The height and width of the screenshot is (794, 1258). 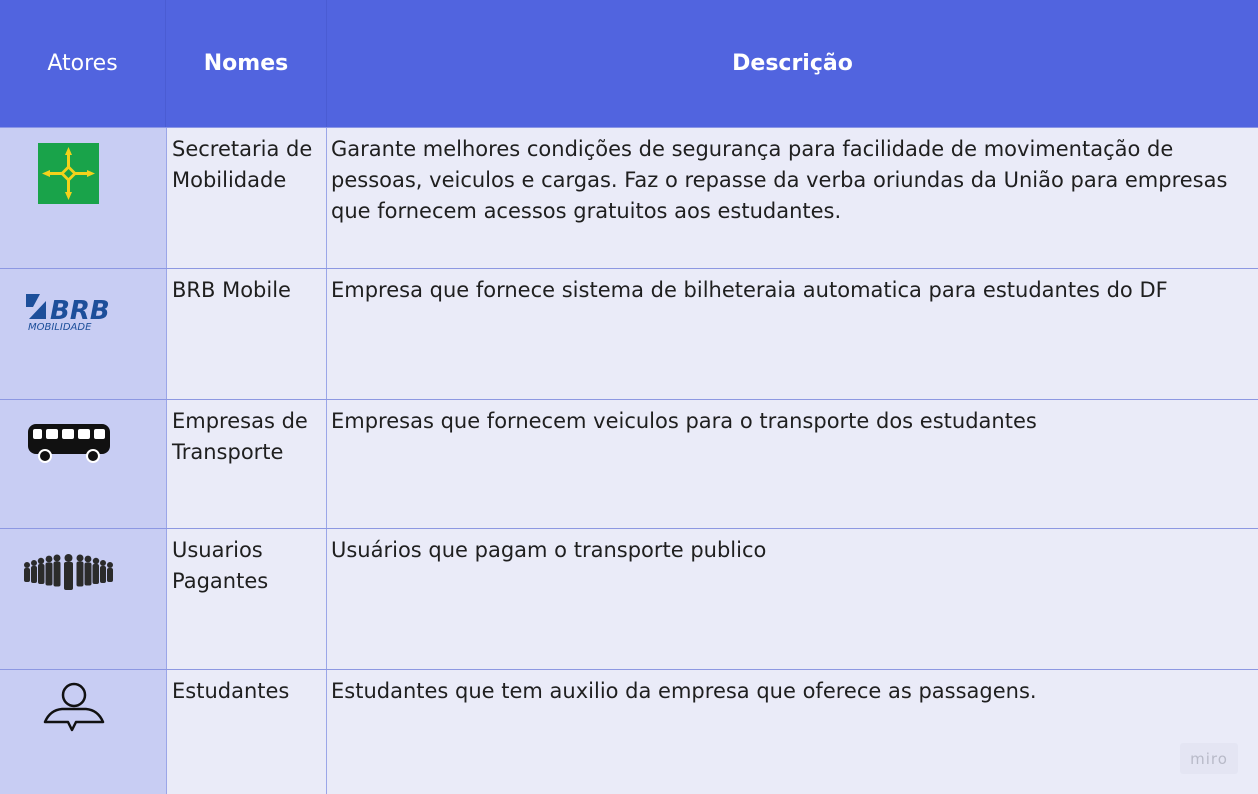 What do you see at coordinates (231, 290) in the screenshot?
I see `actor-name: BRB Mobile` at bounding box center [231, 290].